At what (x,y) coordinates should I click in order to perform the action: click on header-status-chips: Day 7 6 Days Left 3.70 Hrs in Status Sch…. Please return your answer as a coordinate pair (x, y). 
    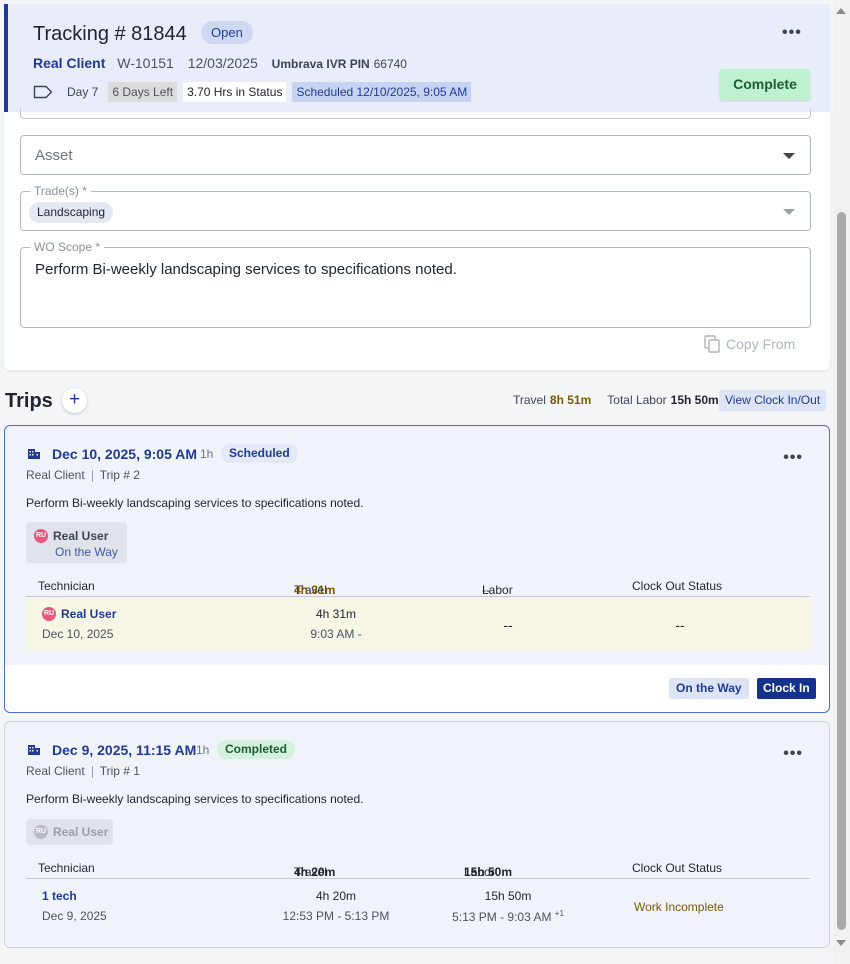
    Looking at the image, I should click on (252, 92).